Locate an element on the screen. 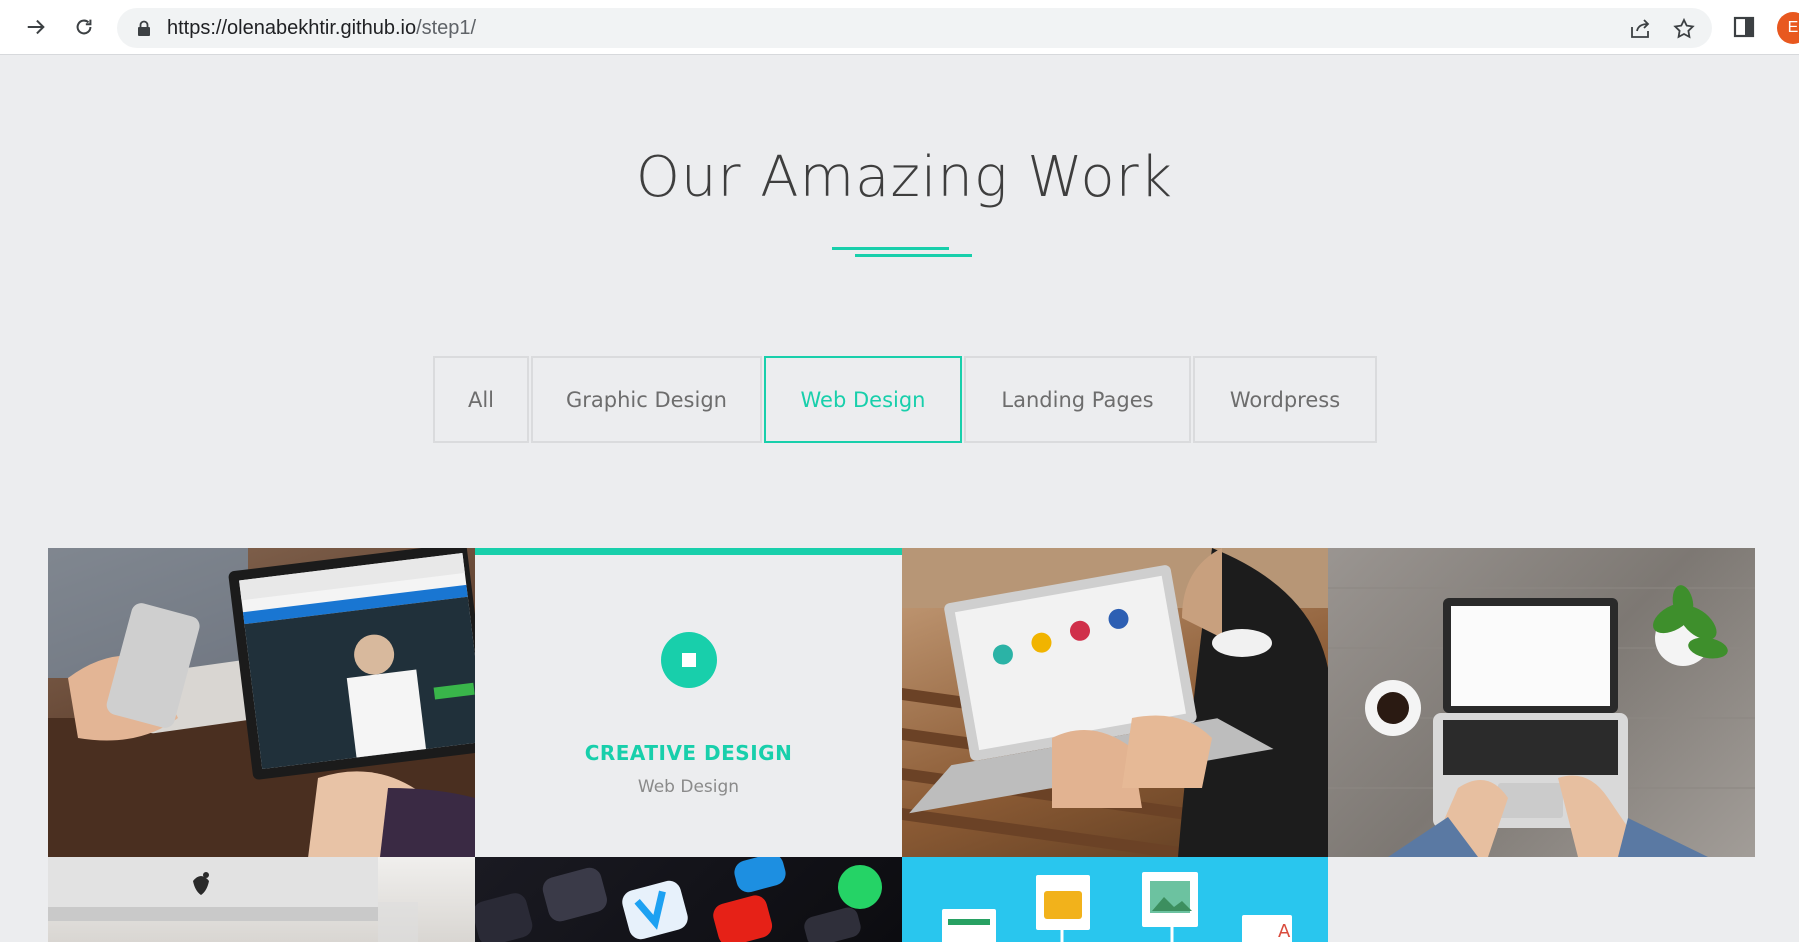 This screenshot has width=1799, height=942. tab-landing-pages: Landing Pages is located at coordinates (1077, 399).